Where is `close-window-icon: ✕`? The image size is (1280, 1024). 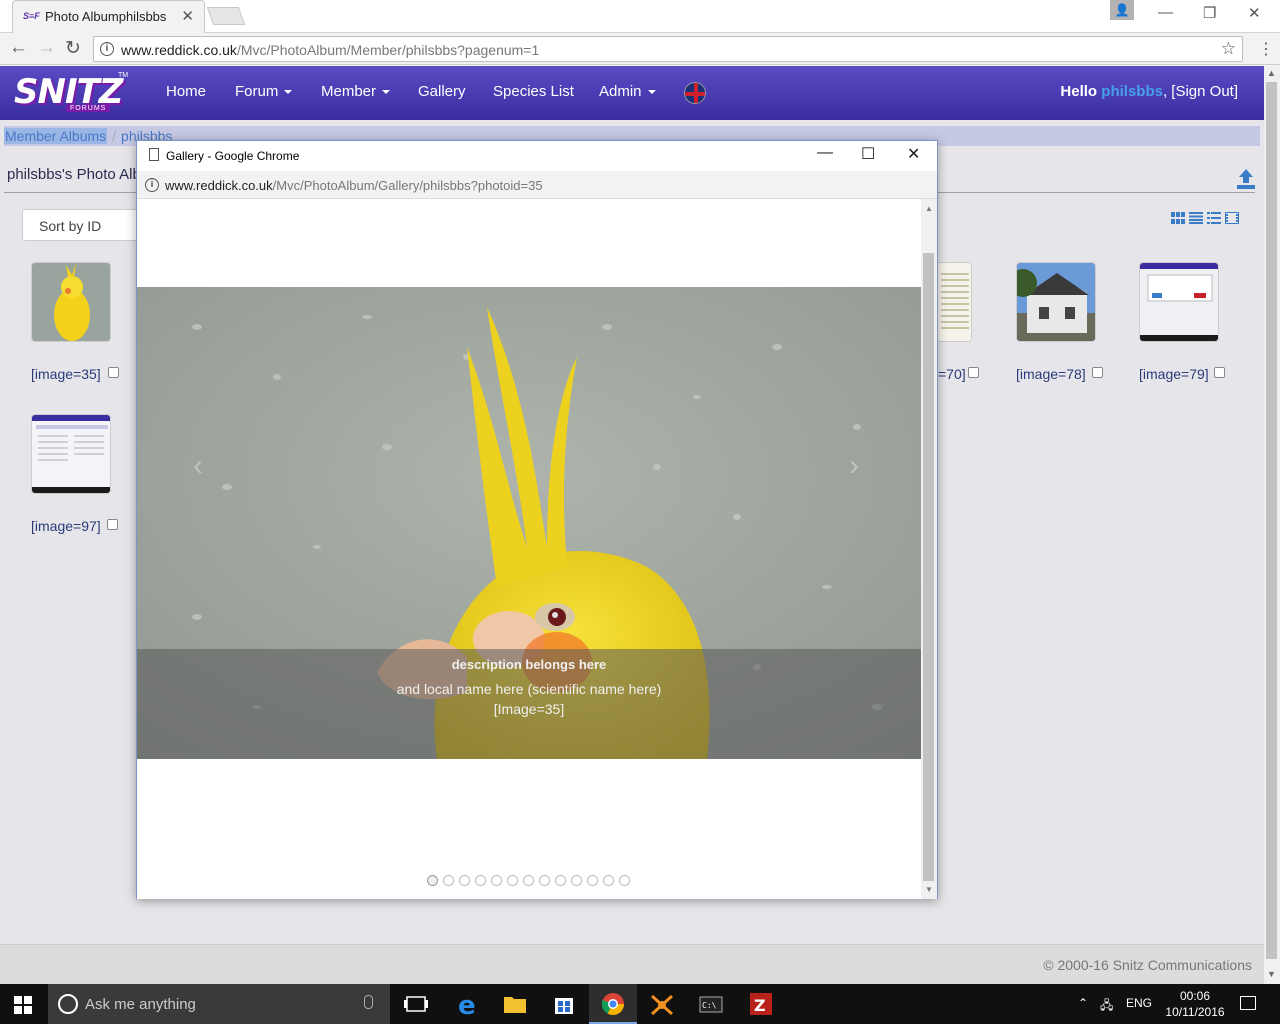
close-window-icon: ✕ is located at coordinates (1254, 13).